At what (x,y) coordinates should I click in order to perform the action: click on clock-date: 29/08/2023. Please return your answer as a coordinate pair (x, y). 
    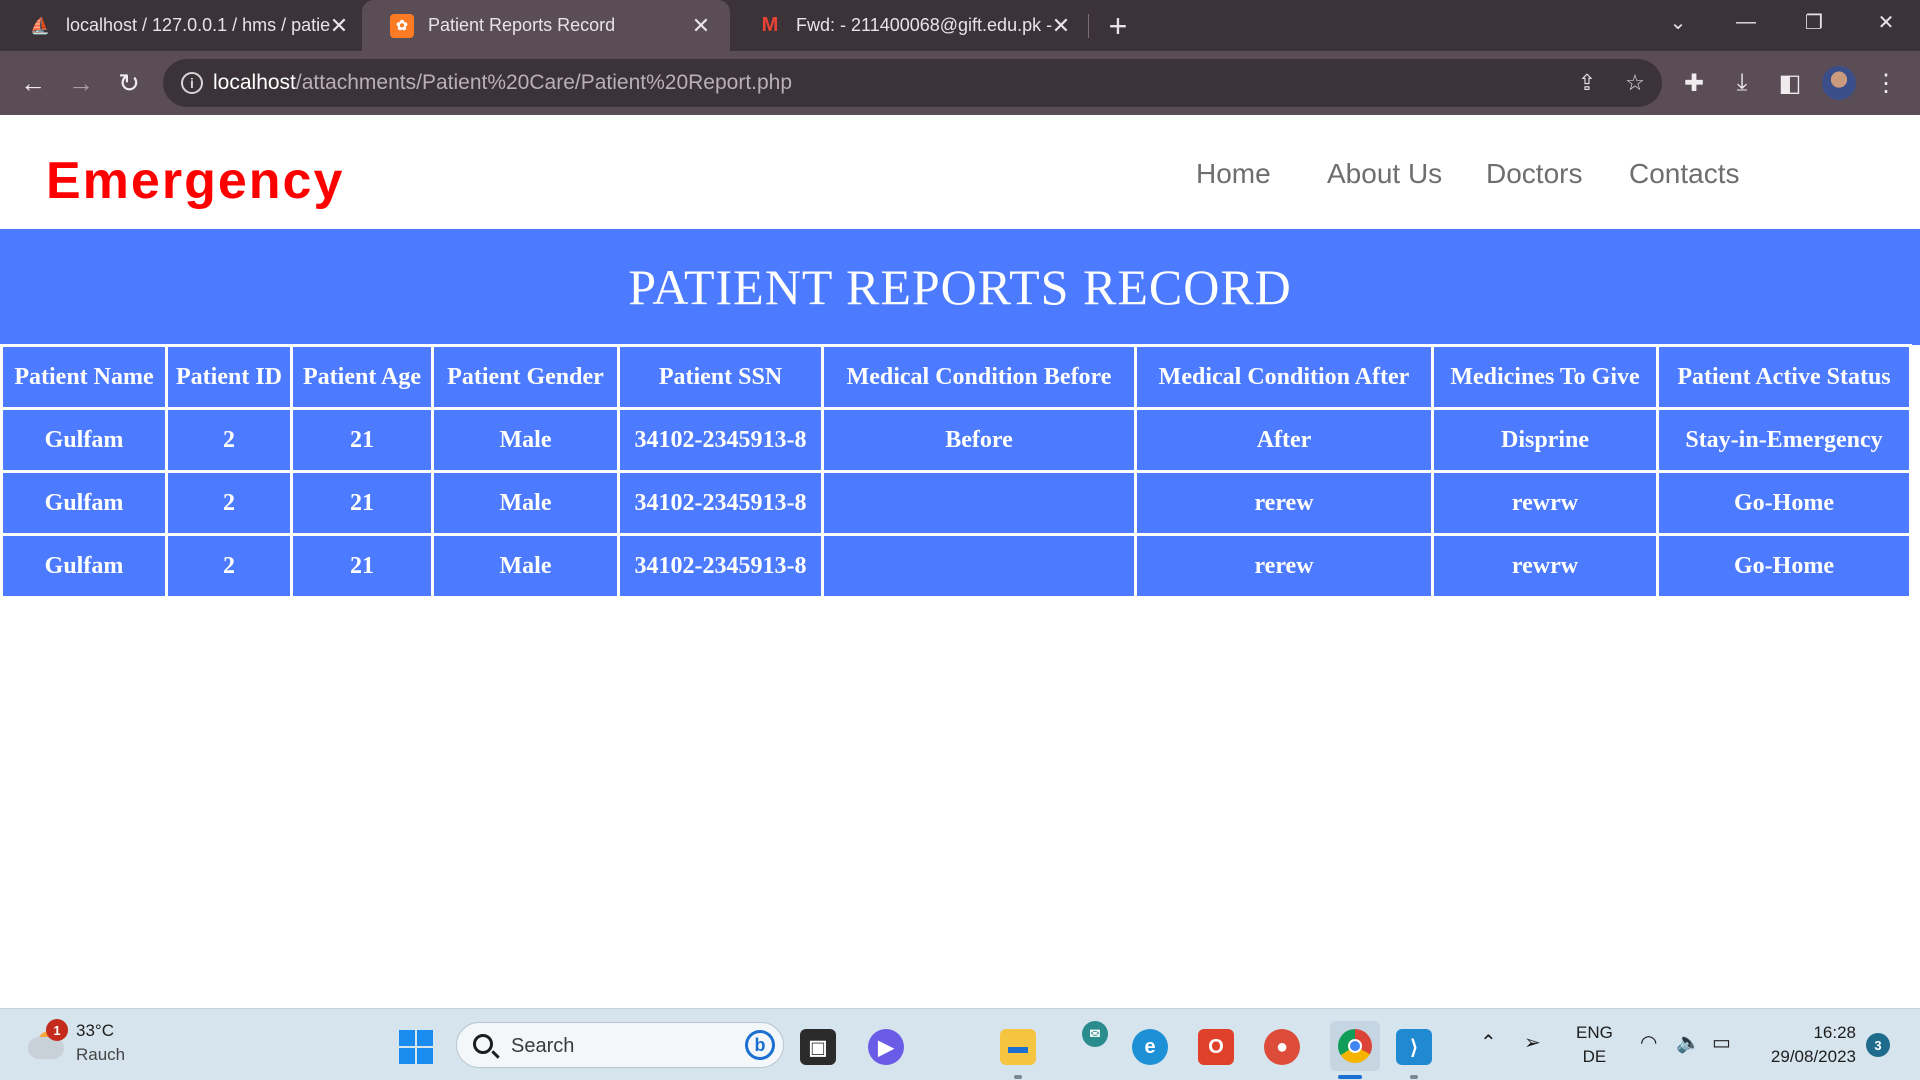
    Looking at the image, I should click on (1813, 1056).